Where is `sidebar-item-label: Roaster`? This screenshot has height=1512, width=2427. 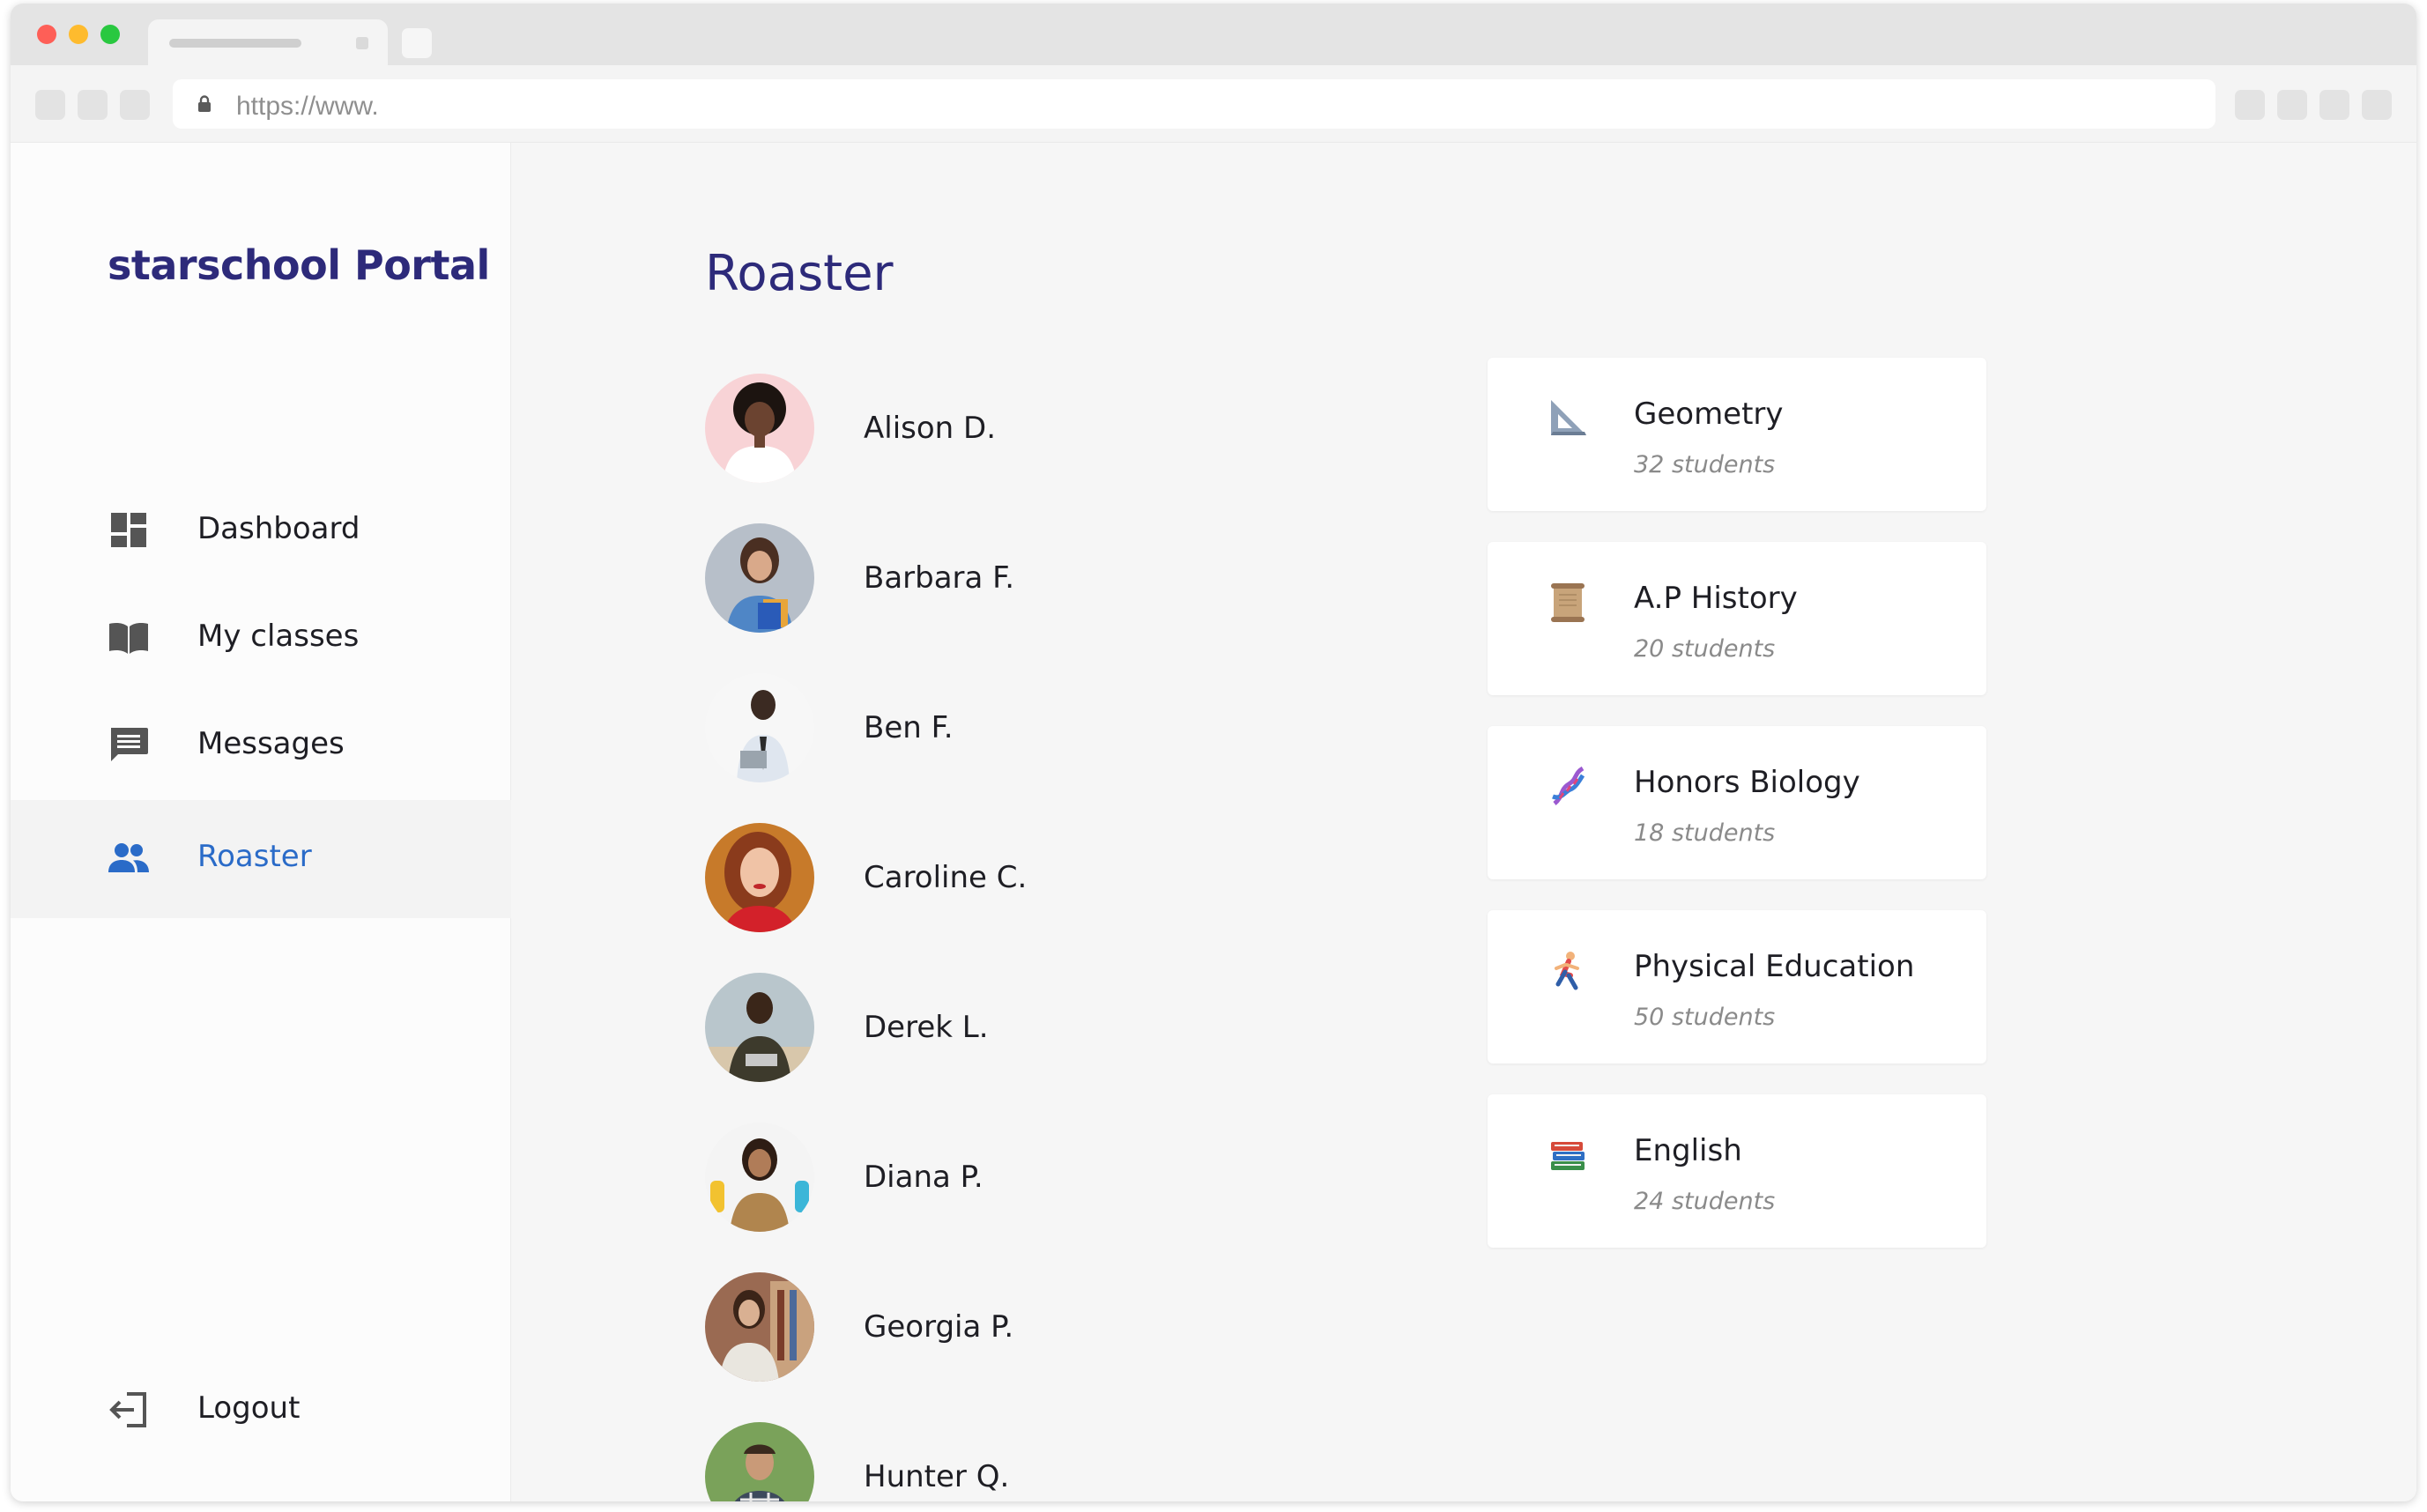 sidebar-item-label: Roaster is located at coordinates (254, 856).